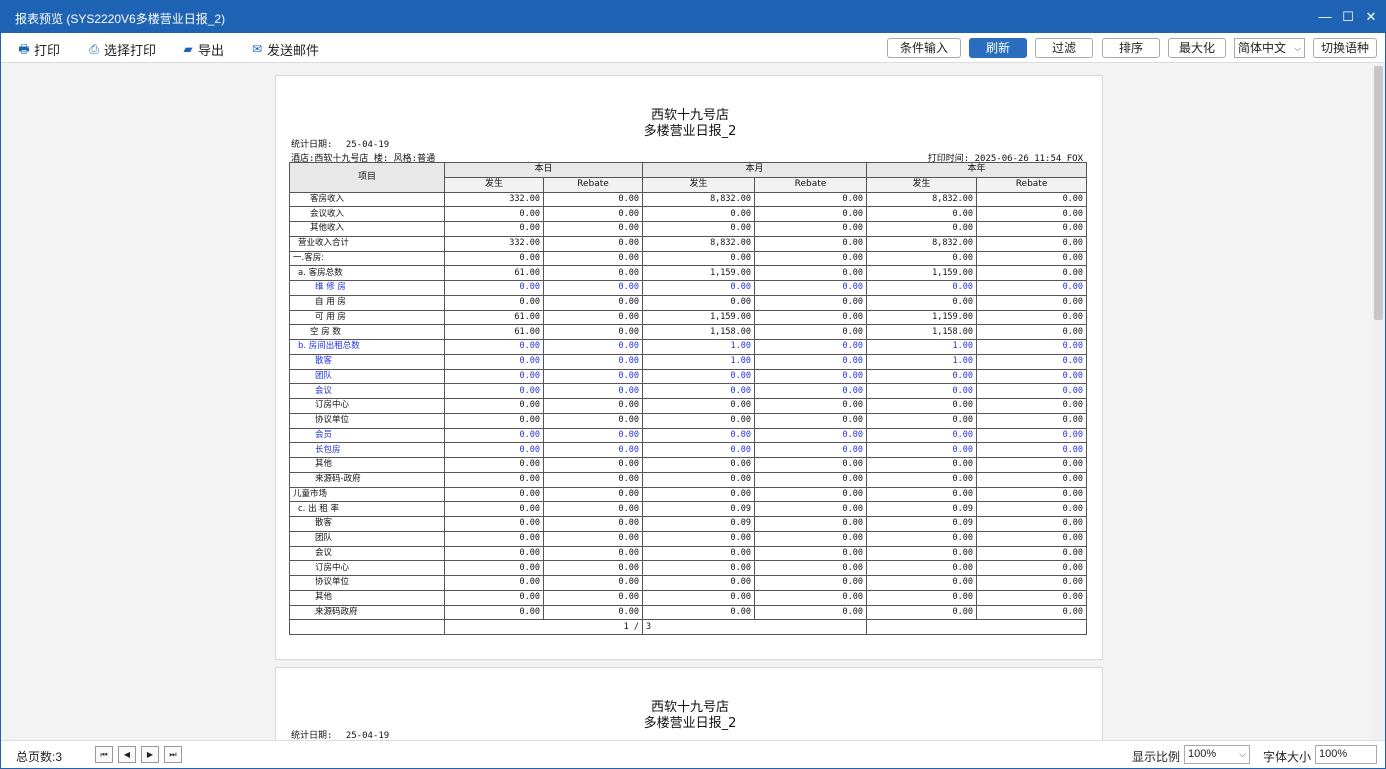  I want to click on table-row: 协议单位 0.00 0.00 0.00 0.00 0.00 0.00, so click(688, 583).